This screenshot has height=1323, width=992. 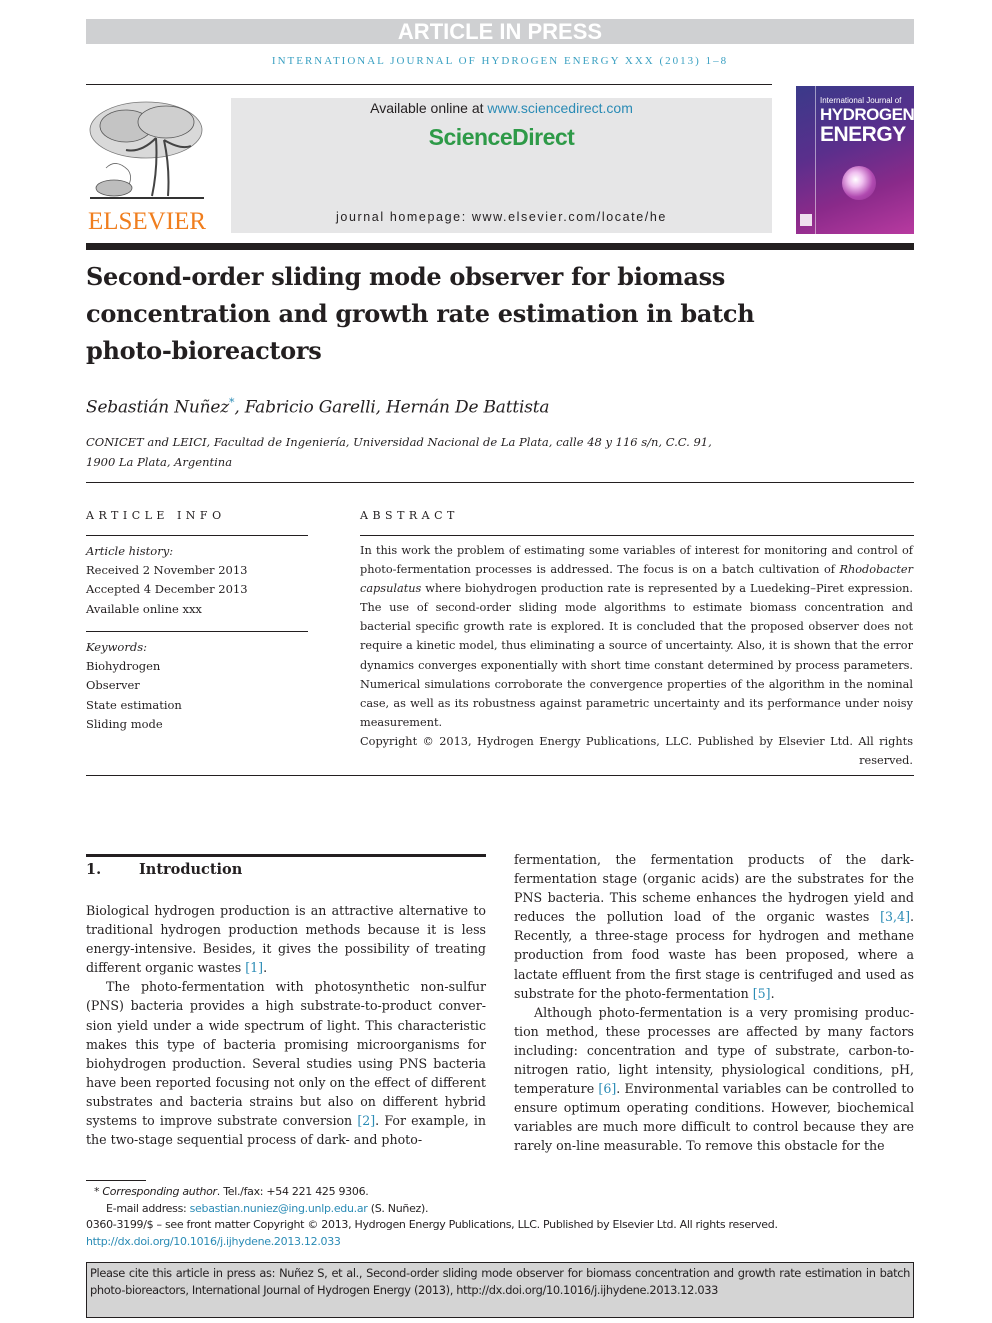 What do you see at coordinates (124, 723) in the screenshot?
I see `keyword-item: Sliding mode` at bounding box center [124, 723].